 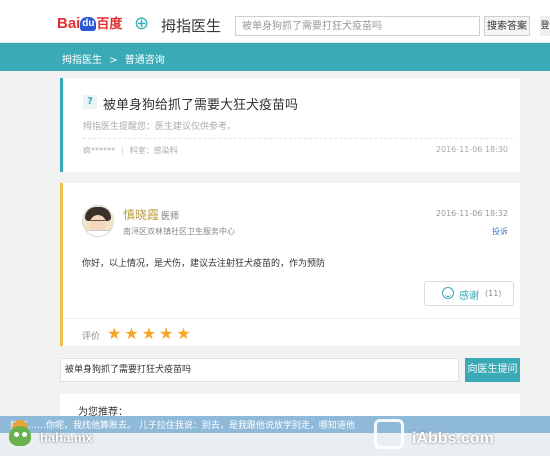 I want to click on question-department: 科室：感染科, so click(x=153, y=150).